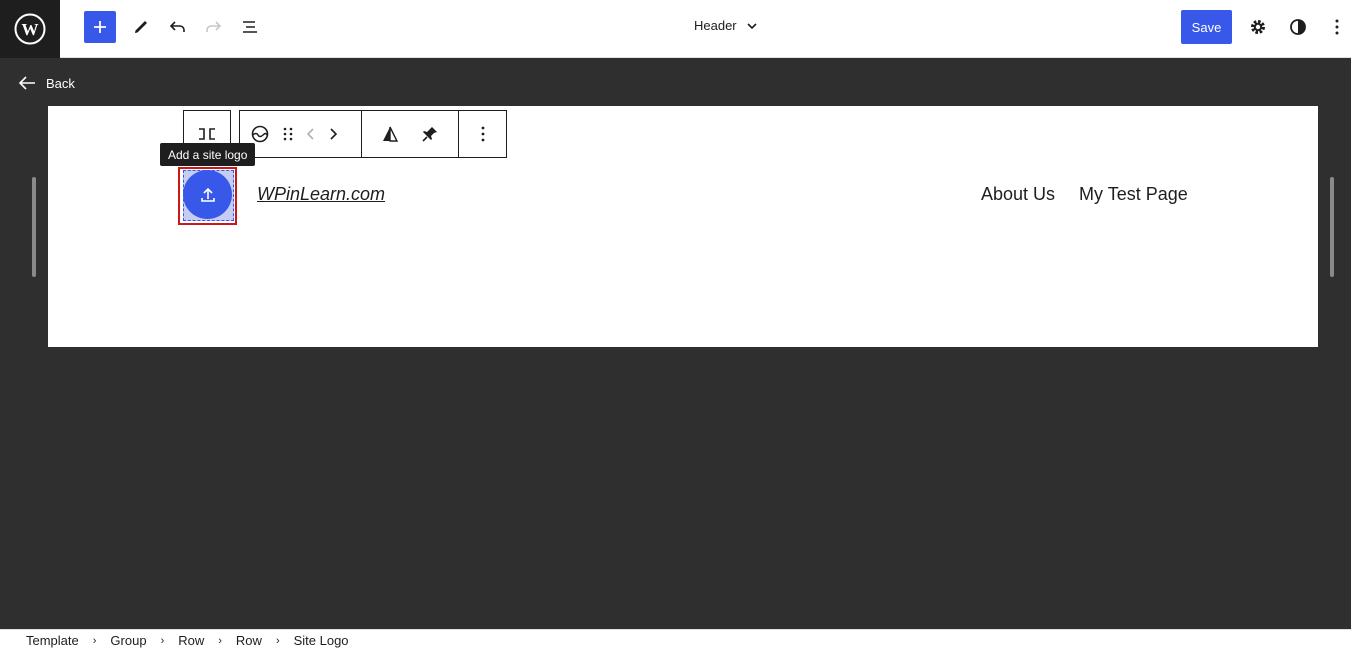  I want to click on more-options-segment, so click(482, 134).